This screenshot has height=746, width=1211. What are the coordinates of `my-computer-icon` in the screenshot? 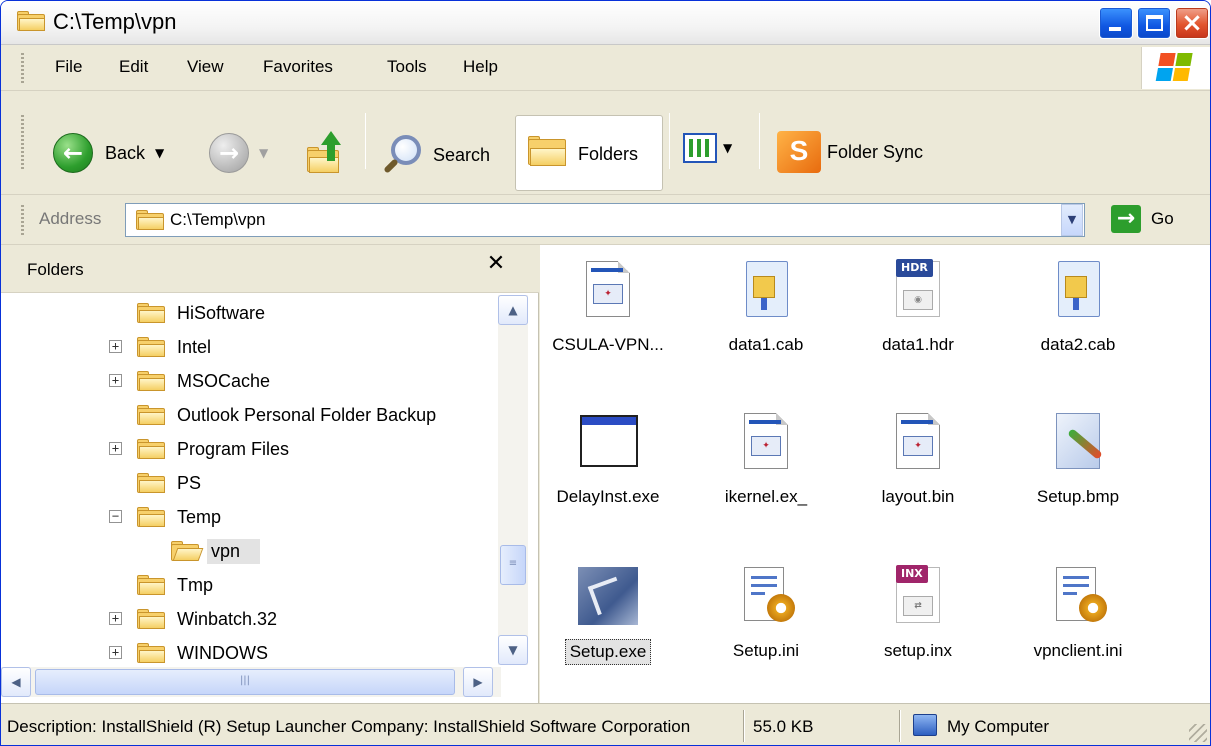 It's located at (925, 725).